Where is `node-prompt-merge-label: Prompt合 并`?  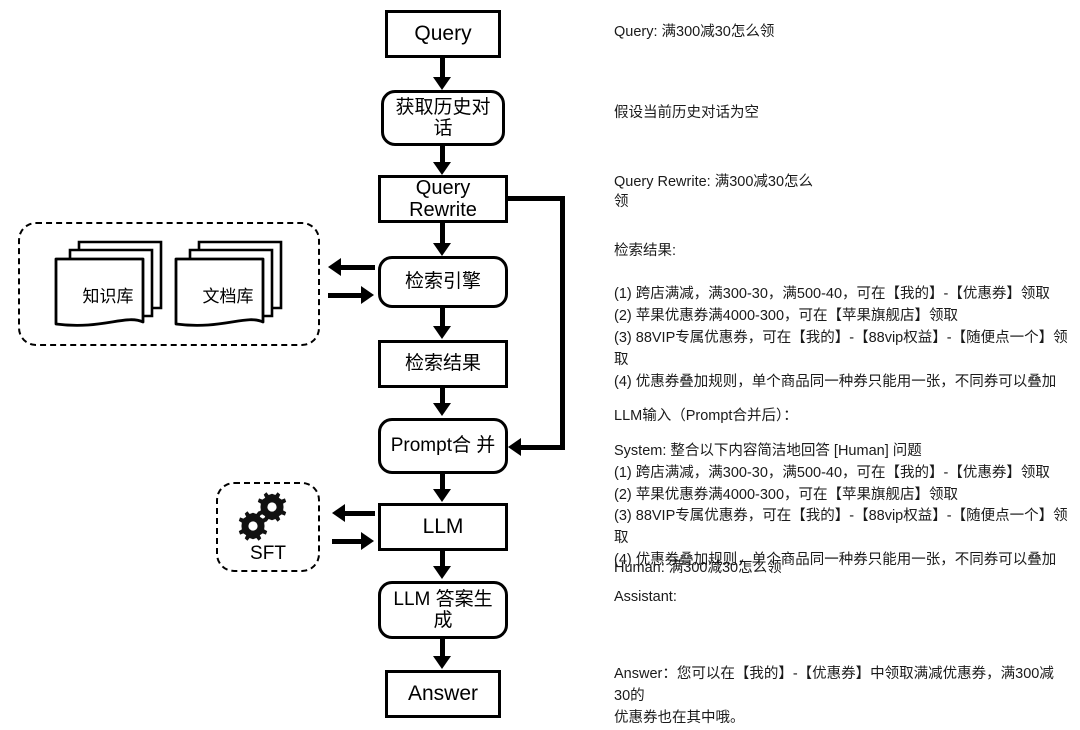
node-prompt-merge-label: Prompt合 并 is located at coordinates (443, 446).